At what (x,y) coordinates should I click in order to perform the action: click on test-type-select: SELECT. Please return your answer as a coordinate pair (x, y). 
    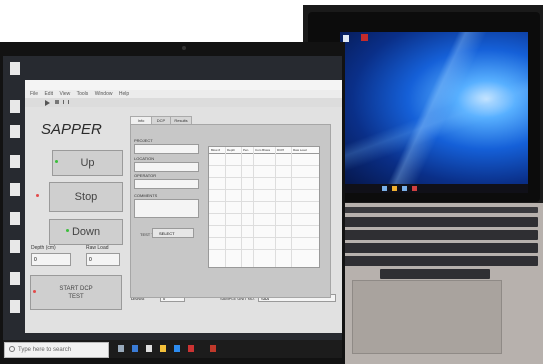
    Looking at the image, I should click on (173, 233).